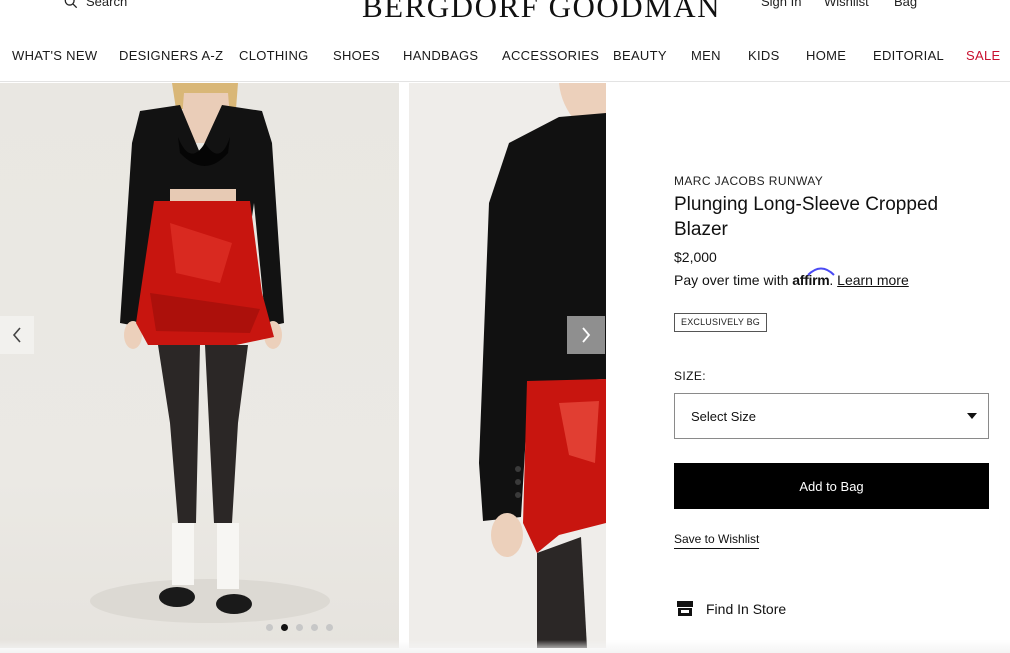 This screenshot has height=653, width=1010. Describe the element at coordinates (541, 12) in the screenshot. I see `brand-logo: BERGDORF GOODMAN` at that location.